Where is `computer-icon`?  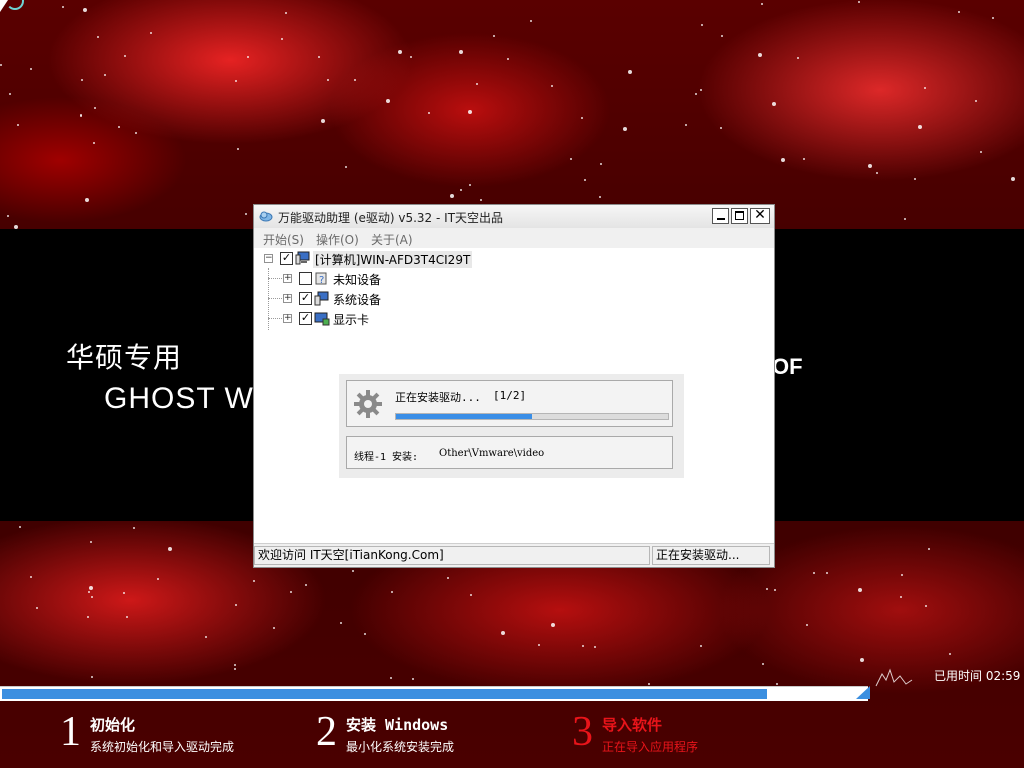 computer-icon is located at coordinates (302, 258).